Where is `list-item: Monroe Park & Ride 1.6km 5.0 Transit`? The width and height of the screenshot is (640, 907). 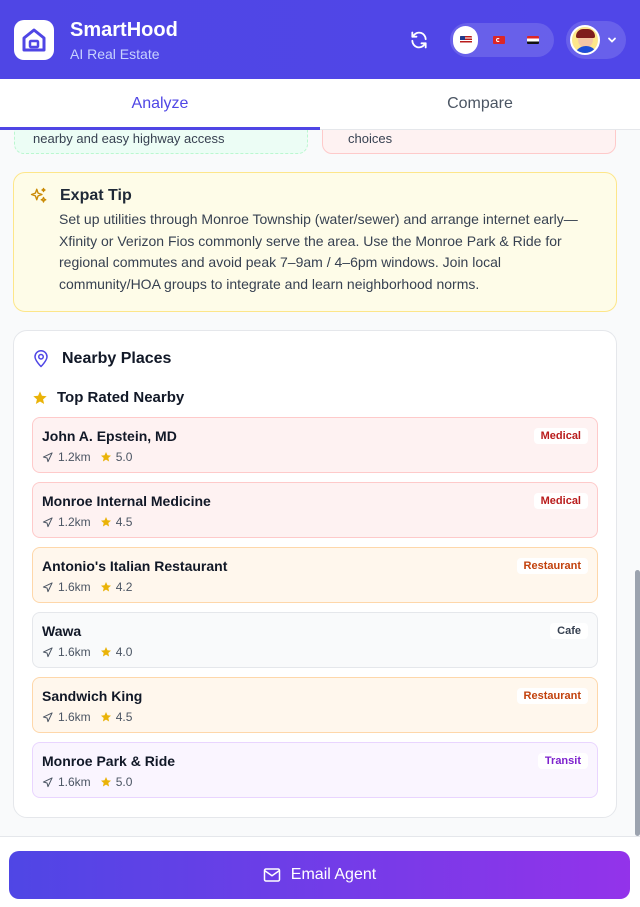
list-item: Monroe Park & Ride 1.6km 5.0 Transit is located at coordinates (315, 770).